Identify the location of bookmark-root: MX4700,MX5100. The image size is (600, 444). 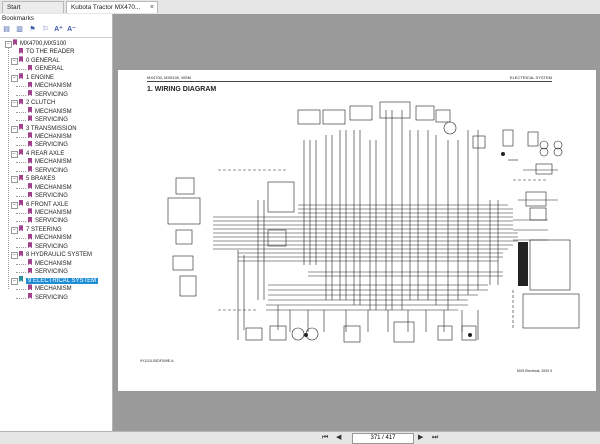
(39, 43).